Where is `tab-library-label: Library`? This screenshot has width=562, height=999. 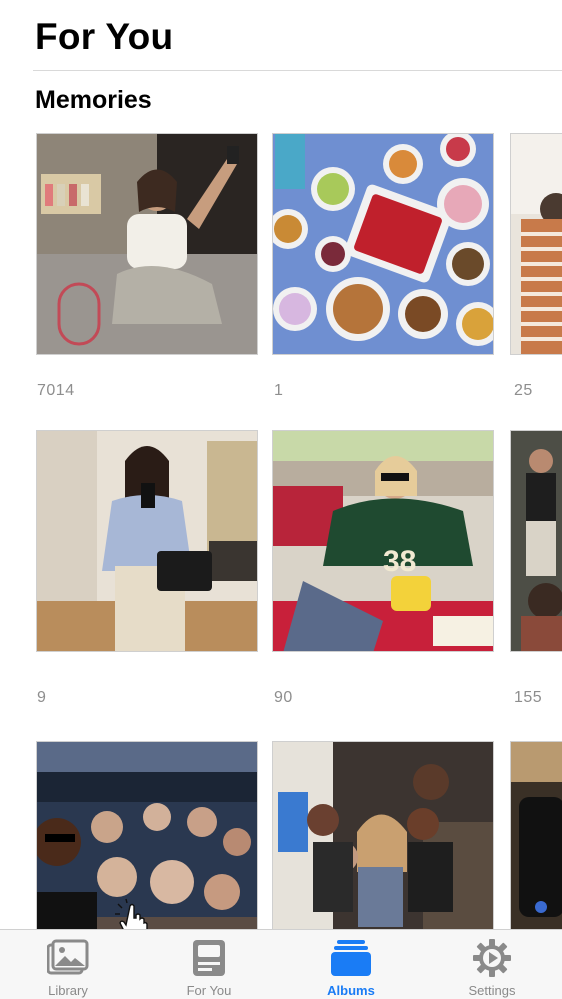 tab-library-label: Library is located at coordinates (68, 990).